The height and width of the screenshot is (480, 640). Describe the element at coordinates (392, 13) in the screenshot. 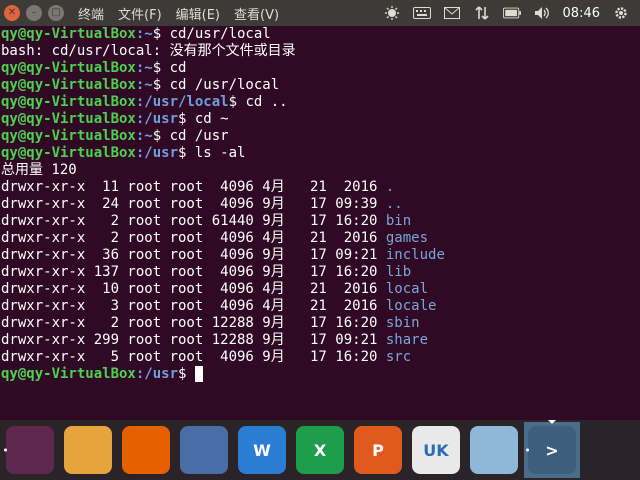

I see `weather-icon` at that location.